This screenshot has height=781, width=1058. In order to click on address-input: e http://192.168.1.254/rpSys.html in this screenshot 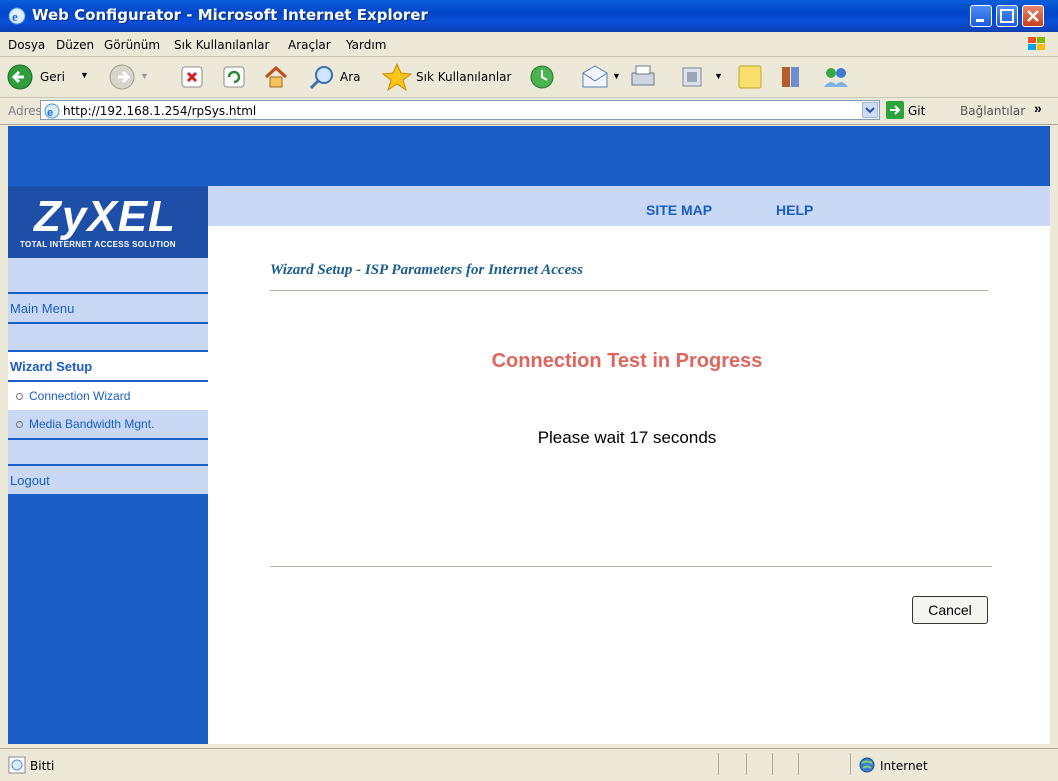, I will do `click(460, 110)`.